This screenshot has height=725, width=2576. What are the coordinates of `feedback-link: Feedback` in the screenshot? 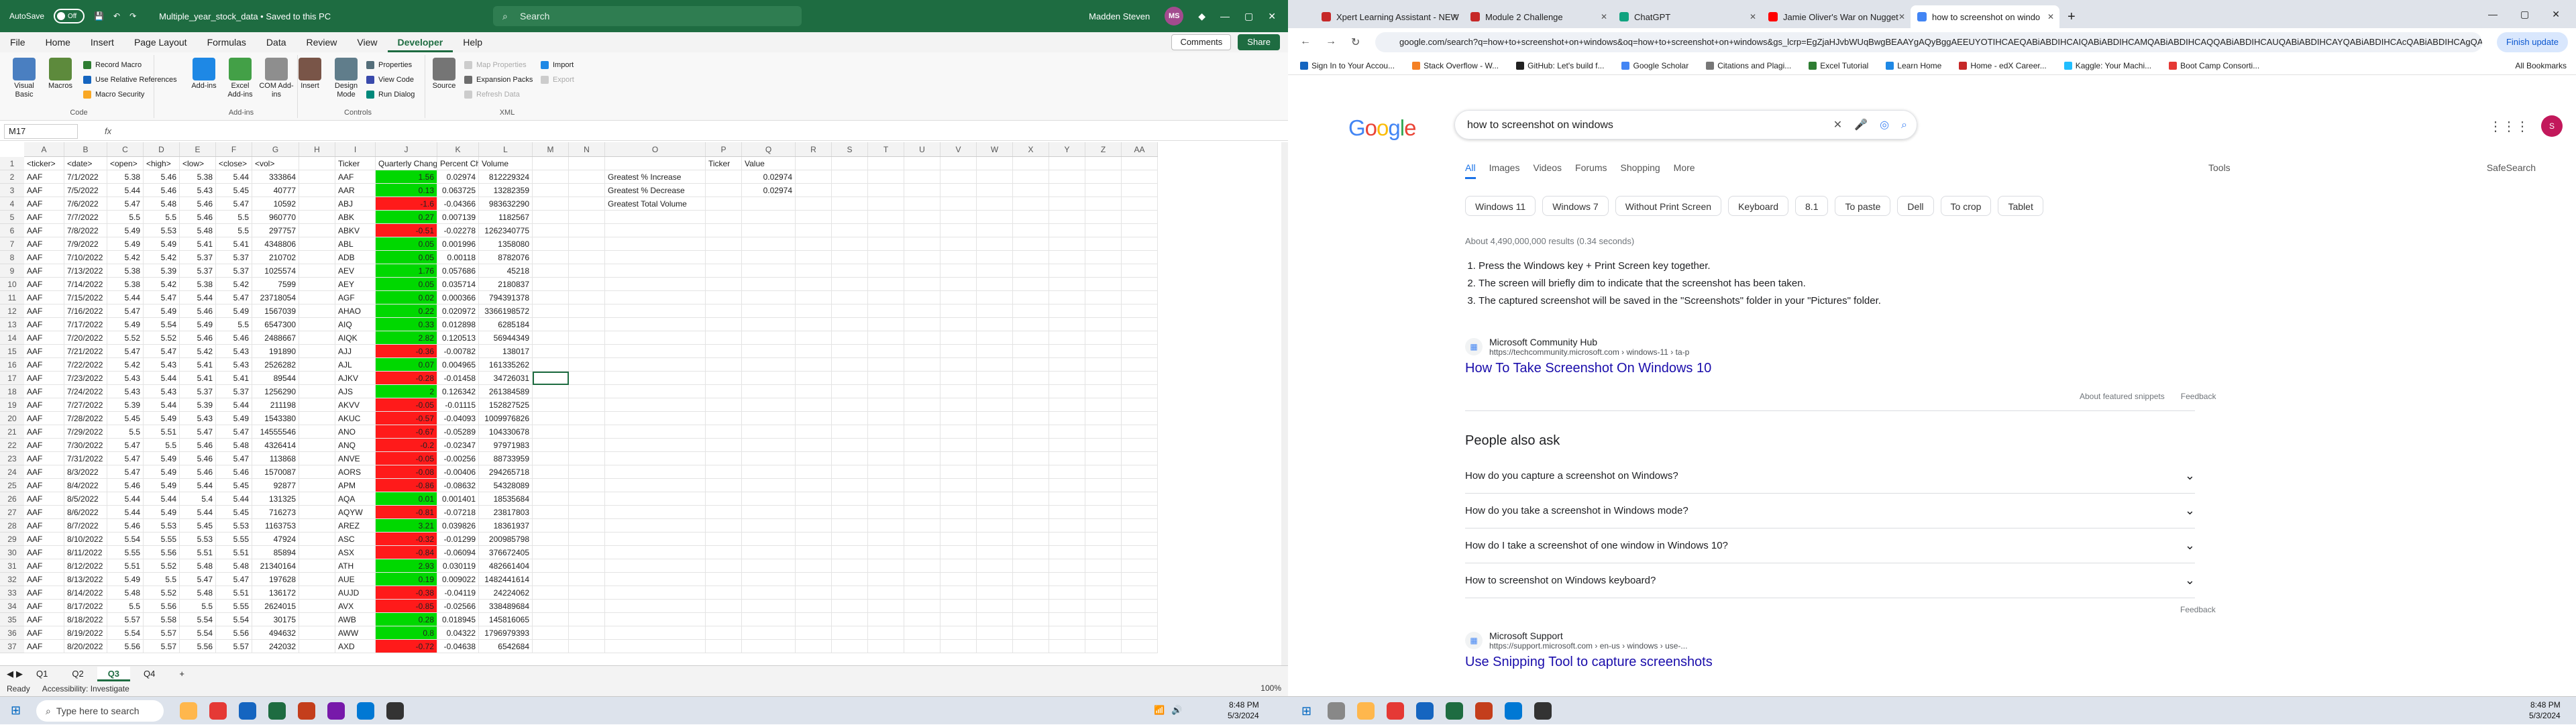 It's located at (2198, 609).